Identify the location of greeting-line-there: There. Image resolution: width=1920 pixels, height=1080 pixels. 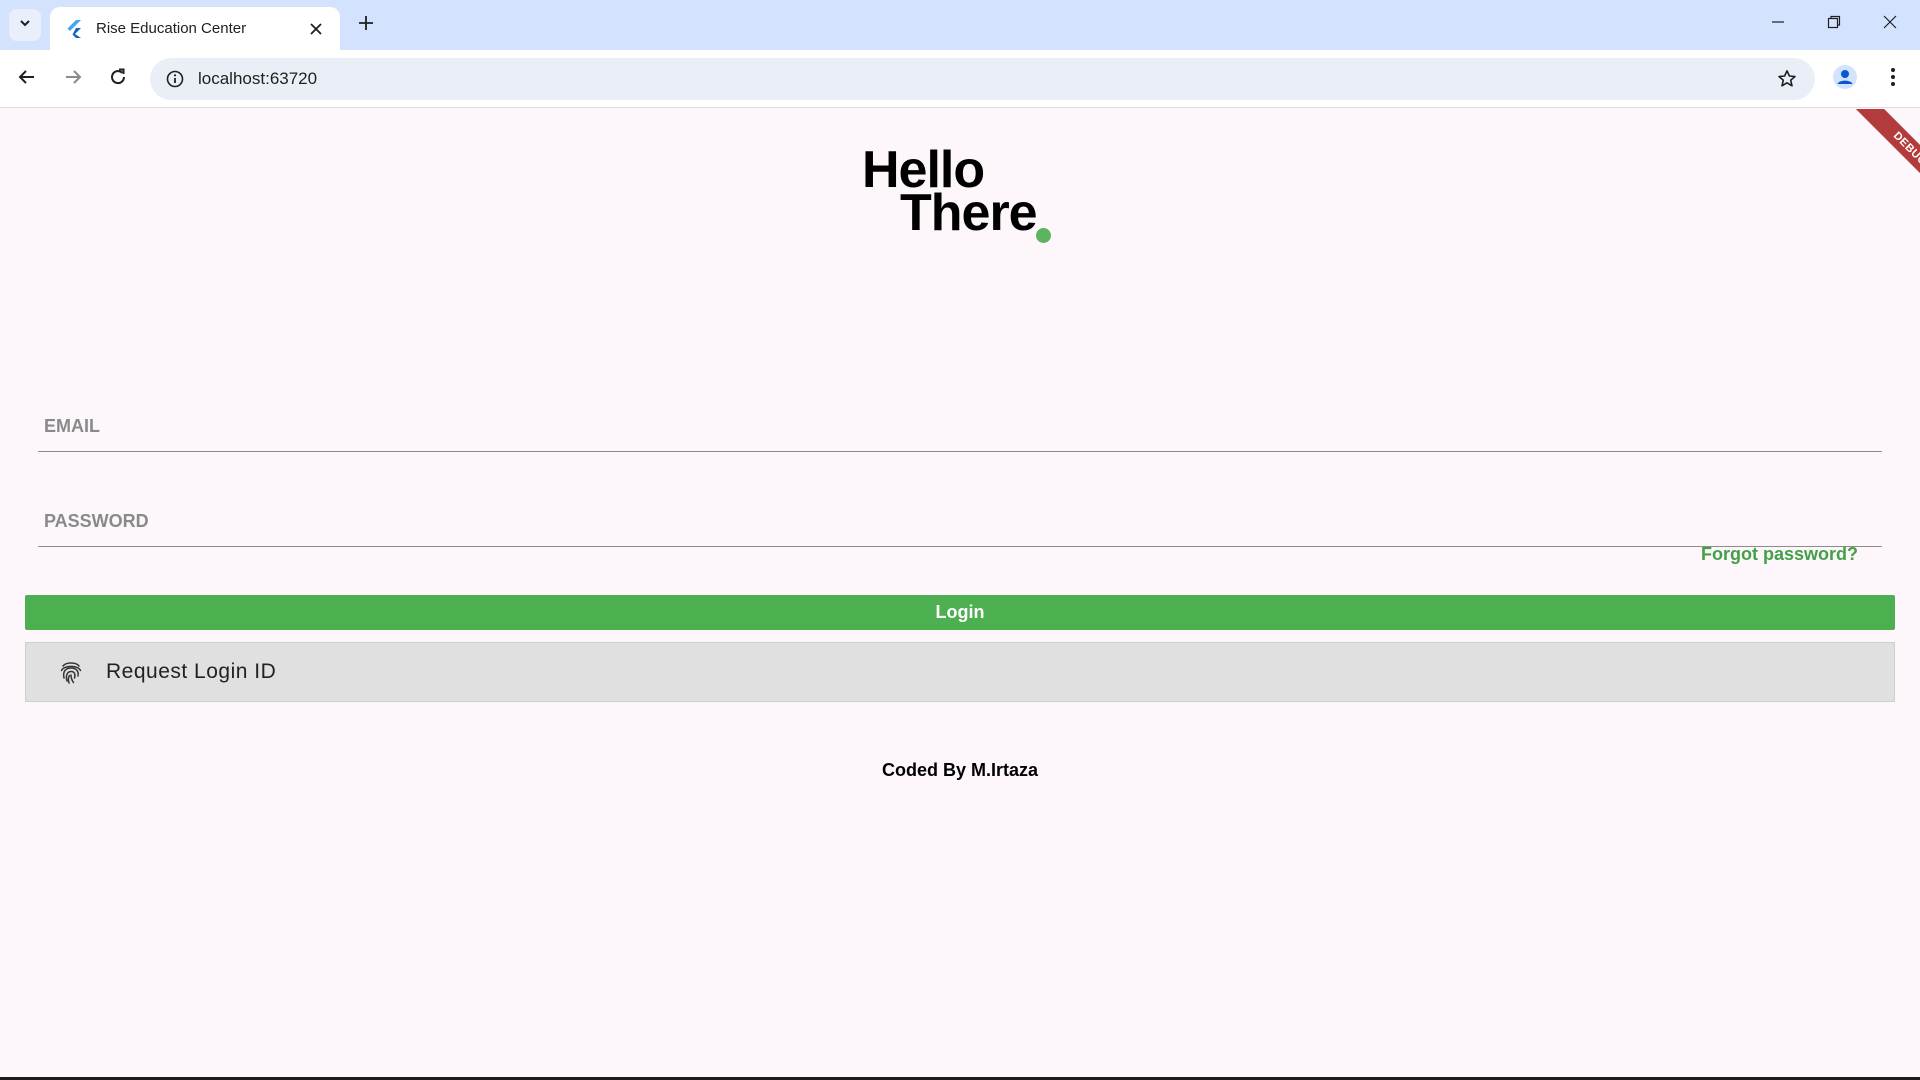
(969, 213).